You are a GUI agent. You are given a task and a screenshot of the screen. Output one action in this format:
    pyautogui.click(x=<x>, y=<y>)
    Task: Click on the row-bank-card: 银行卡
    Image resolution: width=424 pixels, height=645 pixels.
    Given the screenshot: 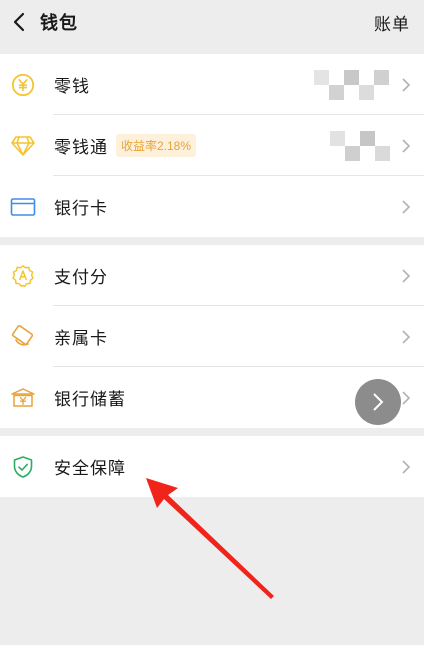 What is the action you would take?
    pyautogui.click(x=212, y=206)
    